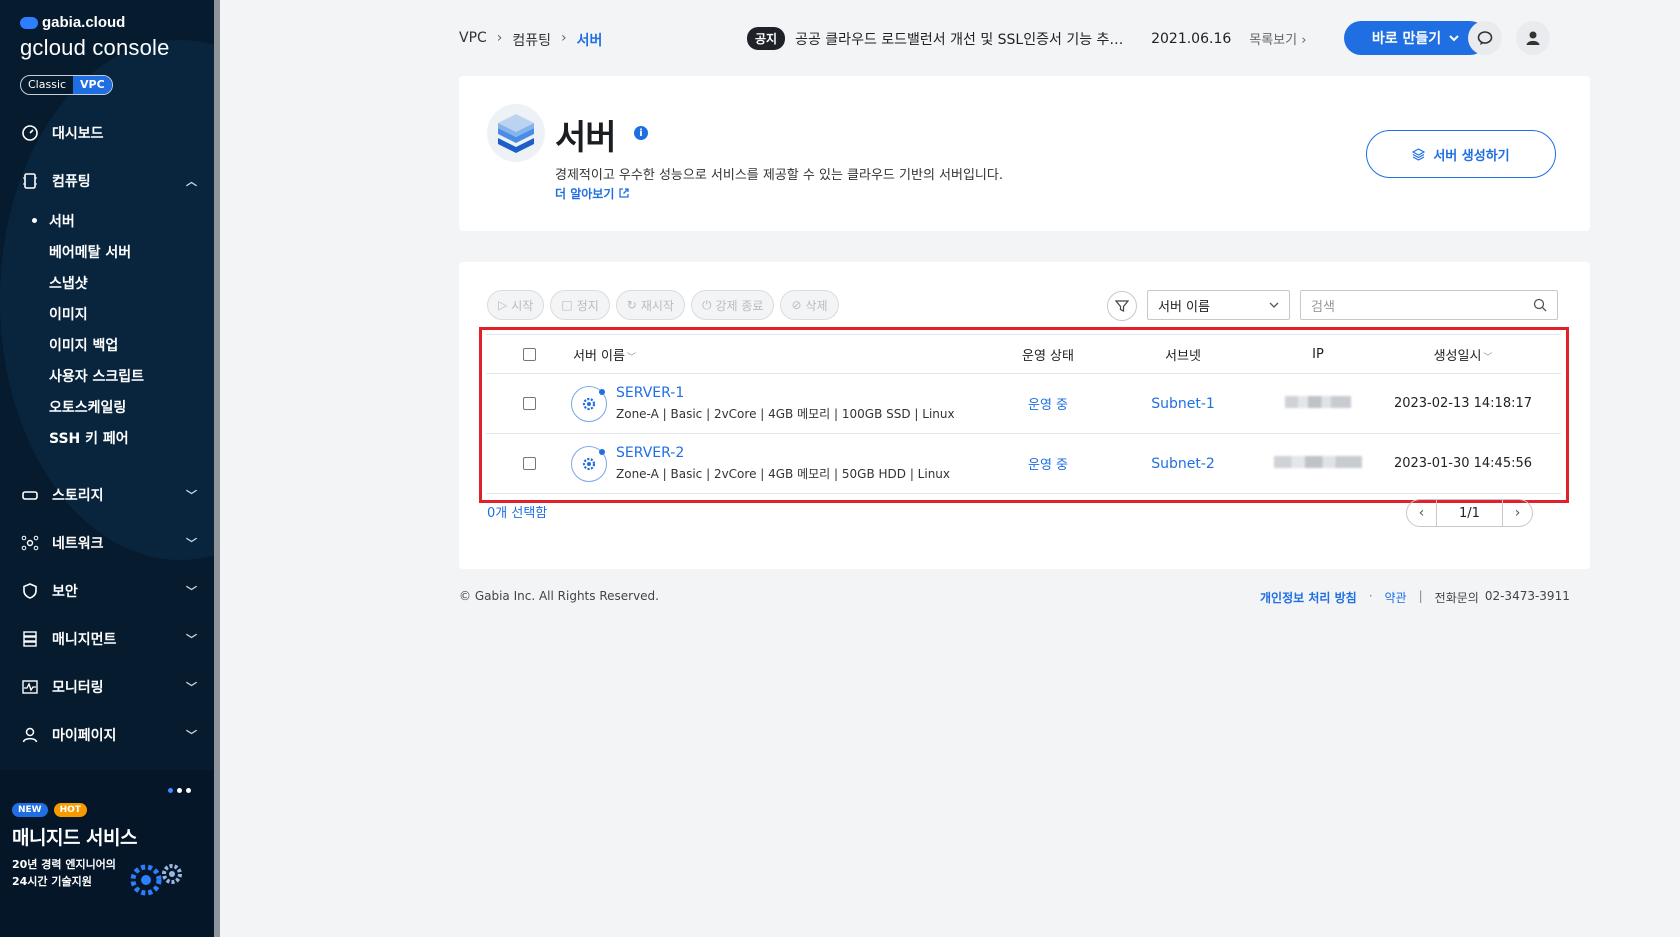  What do you see at coordinates (110, 406) in the screenshot?
I see `sidebar-subitem-autoscaling: 오토스케일링` at bounding box center [110, 406].